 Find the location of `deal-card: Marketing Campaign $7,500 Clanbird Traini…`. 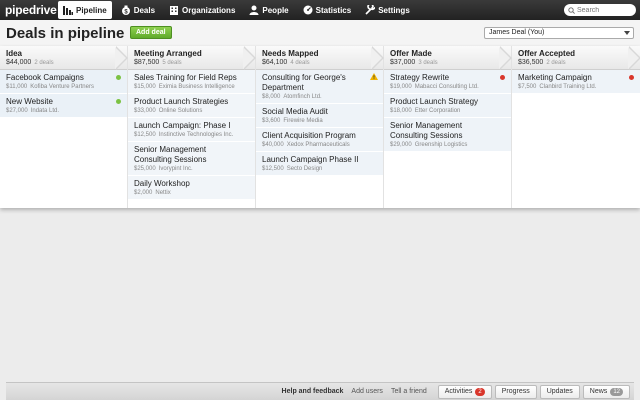

deal-card: Marketing Campaign $7,500 Clanbird Traini… is located at coordinates (576, 82).